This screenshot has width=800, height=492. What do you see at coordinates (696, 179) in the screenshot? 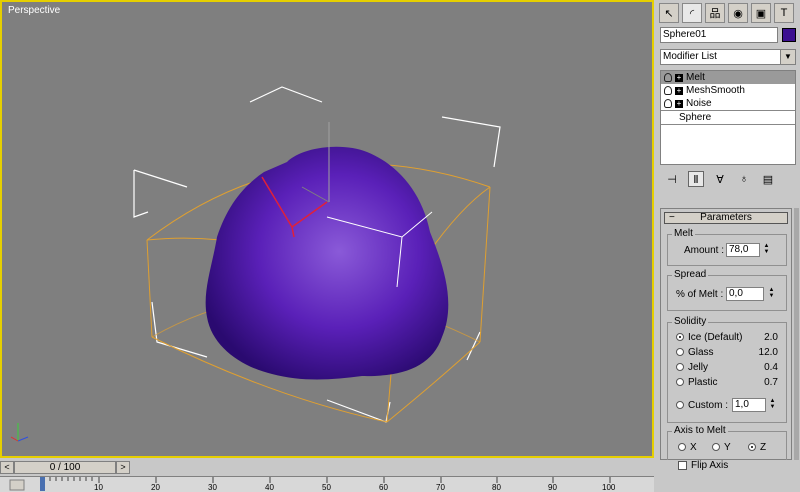
I see `show-end-result-icon: Ⅱ` at bounding box center [696, 179].